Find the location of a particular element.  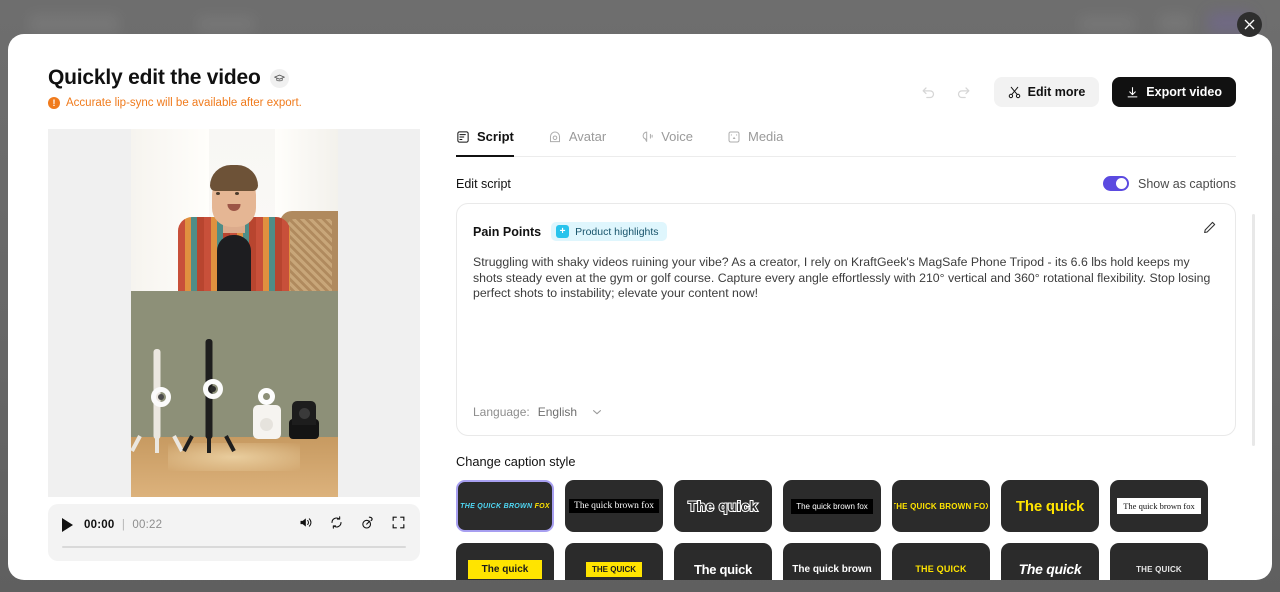

product-highlights-chip: + Product highlights is located at coordinates (609, 231).